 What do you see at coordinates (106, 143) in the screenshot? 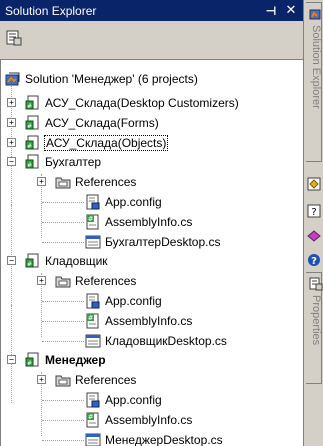
I see `tree-node-label: АСУ_Склада(Objects)` at bounding box center [106, 143].